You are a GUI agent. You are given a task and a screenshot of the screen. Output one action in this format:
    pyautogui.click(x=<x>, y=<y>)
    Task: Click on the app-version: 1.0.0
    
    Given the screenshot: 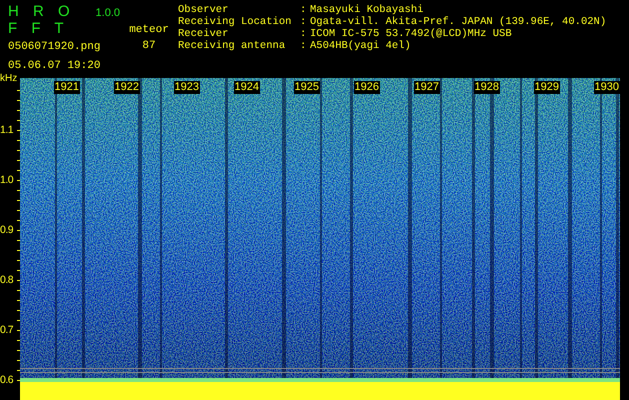 What is the action you would take?
    pyautogui.click(x=108, y=13)
    